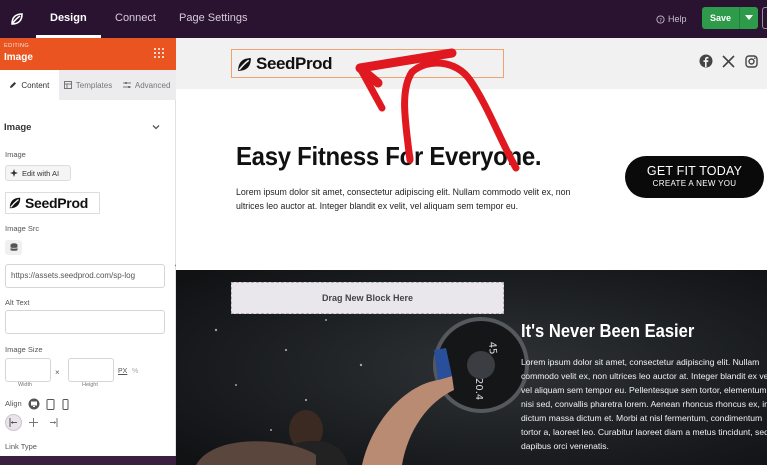 The image size is (767, 465). Describe the element at coordinates (88, 54) in the screenshot. I see `editing-header: EDITING Image` at that location.